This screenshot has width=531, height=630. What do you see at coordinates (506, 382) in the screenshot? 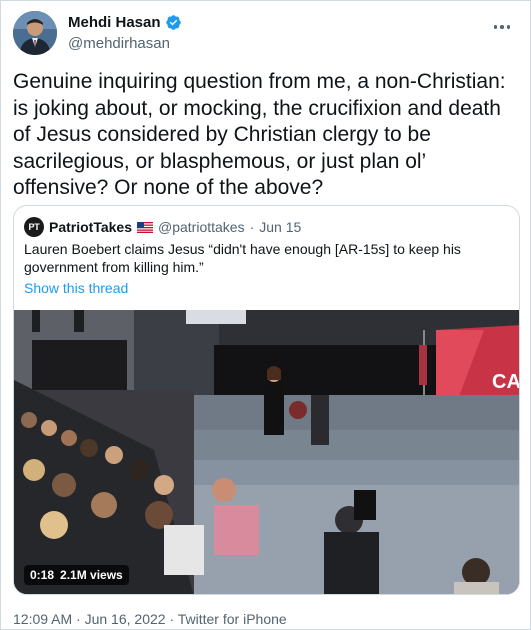
I see `screen-text: CAM` at bounding box center [506, 382].